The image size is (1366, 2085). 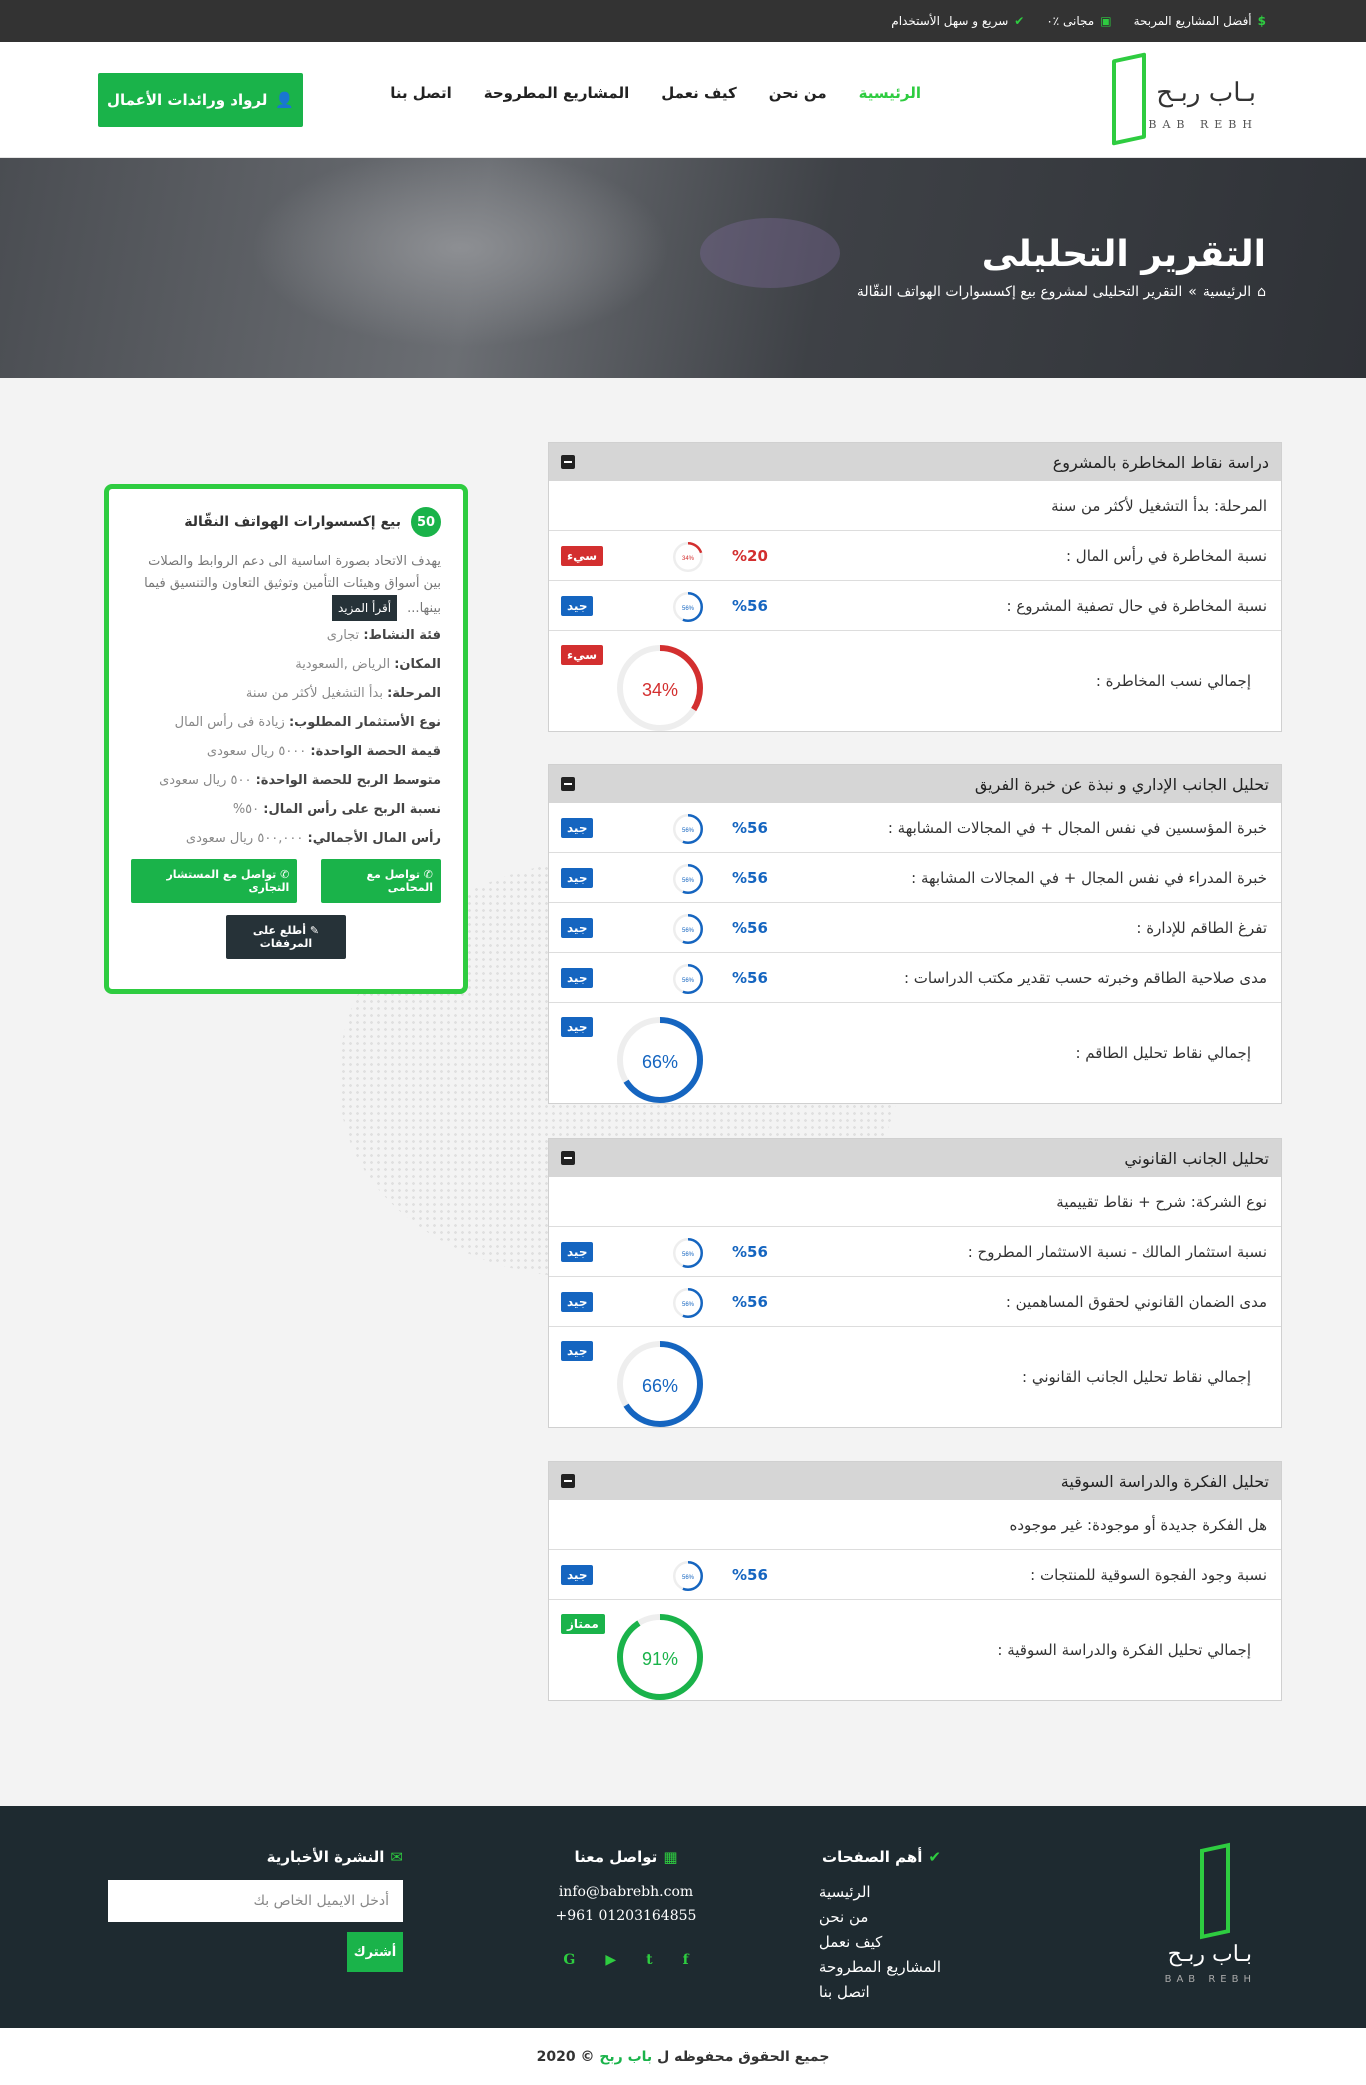 What do you see at coordinates (880, 1942) in the screenshot?
I see `footer-link: كيف نعمل` at bounding box center [880, 1942].